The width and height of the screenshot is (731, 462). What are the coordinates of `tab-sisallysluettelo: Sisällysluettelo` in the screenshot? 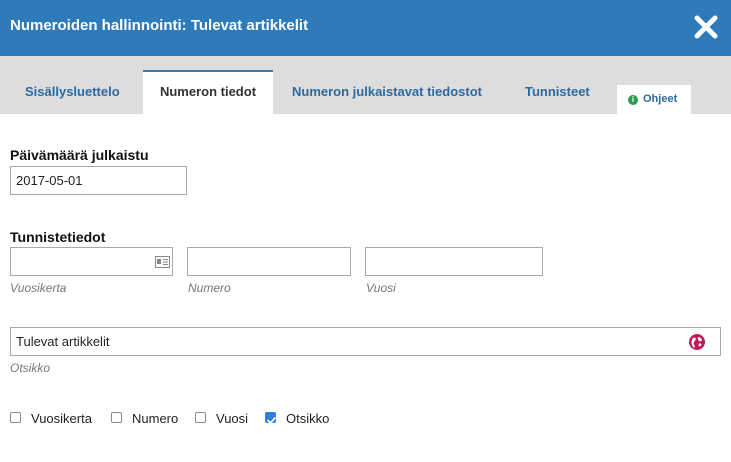 It's located at (72, 92).